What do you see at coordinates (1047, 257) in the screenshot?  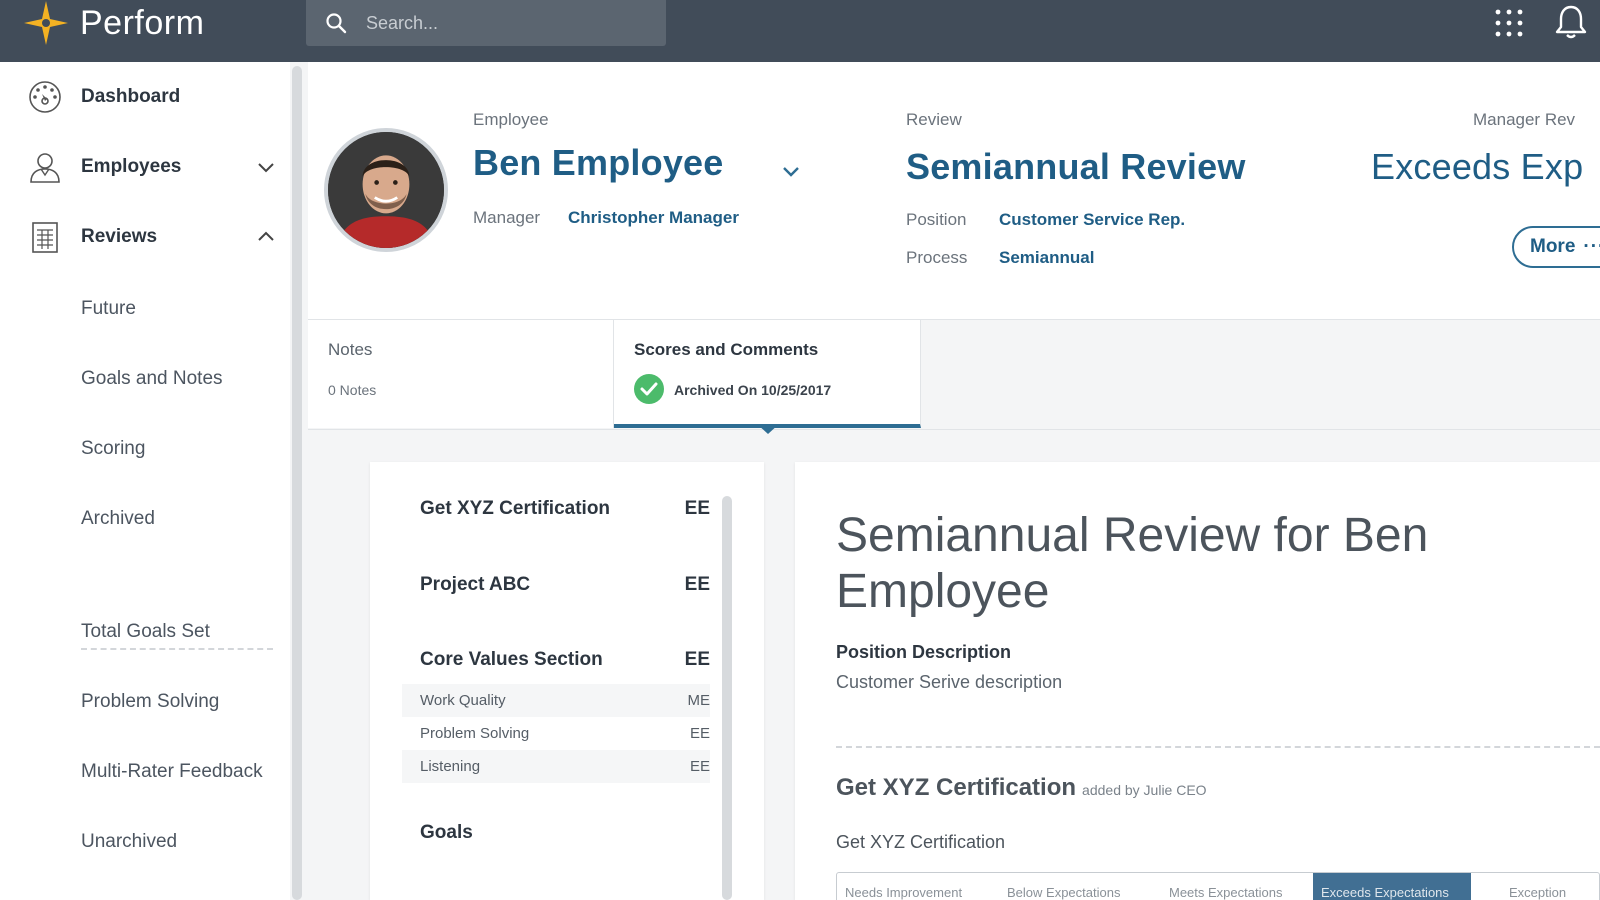 I see `process-value: Semiannual` at bounding box center [1047, 257].